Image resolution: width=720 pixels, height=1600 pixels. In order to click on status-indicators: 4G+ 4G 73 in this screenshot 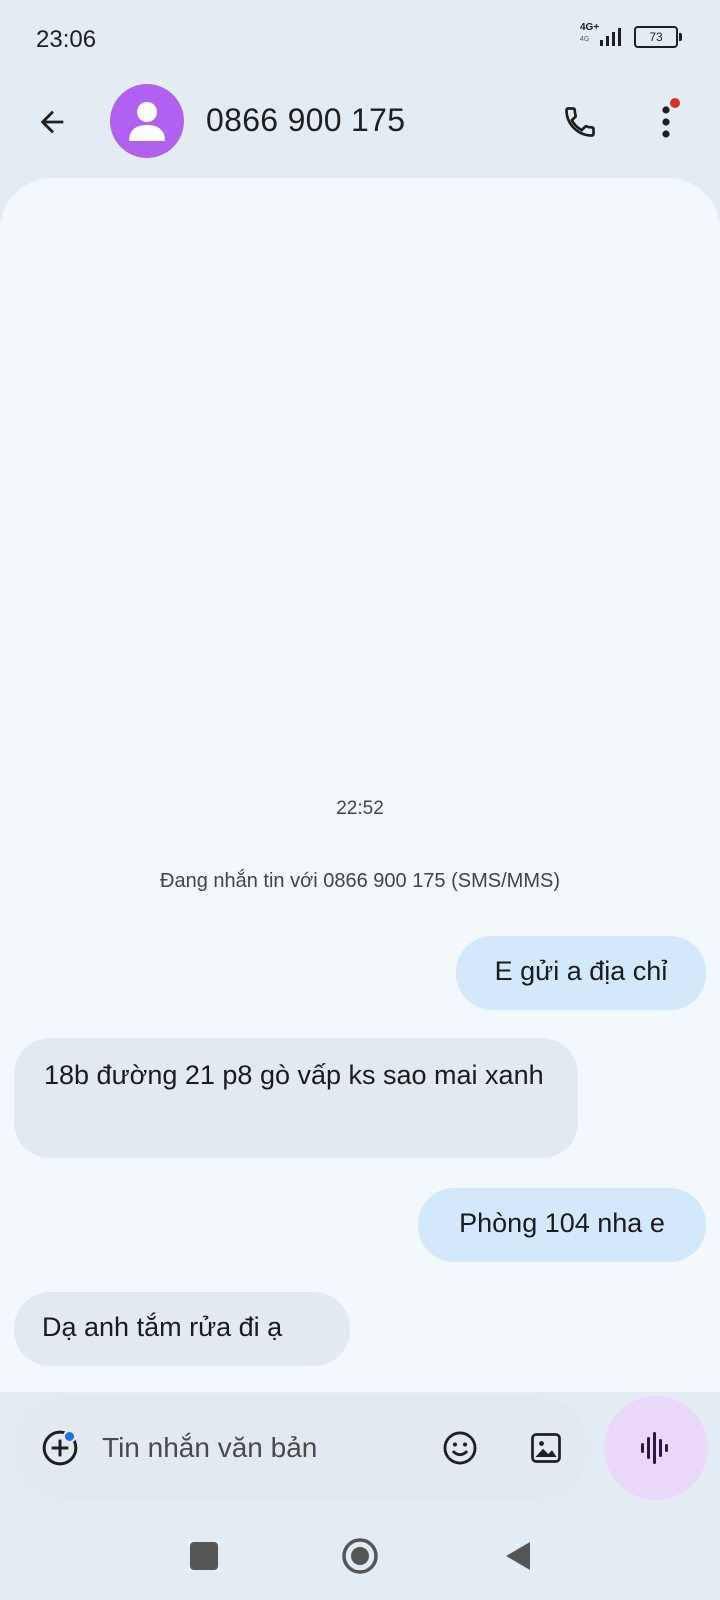, I will do `click(630, 36)`.